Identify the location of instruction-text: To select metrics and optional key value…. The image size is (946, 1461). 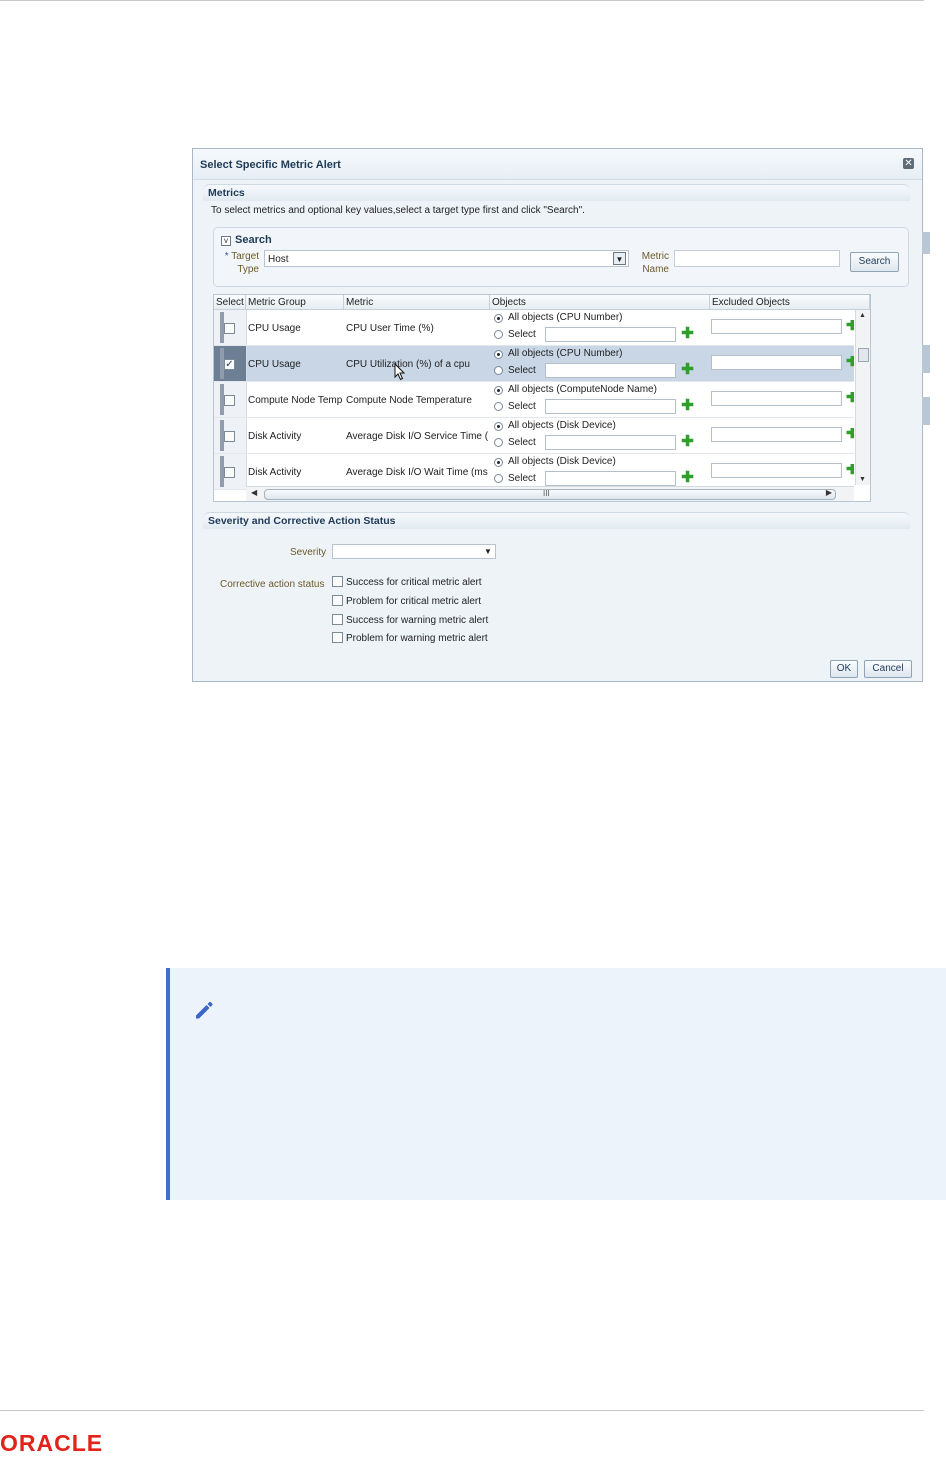
(398, 210).